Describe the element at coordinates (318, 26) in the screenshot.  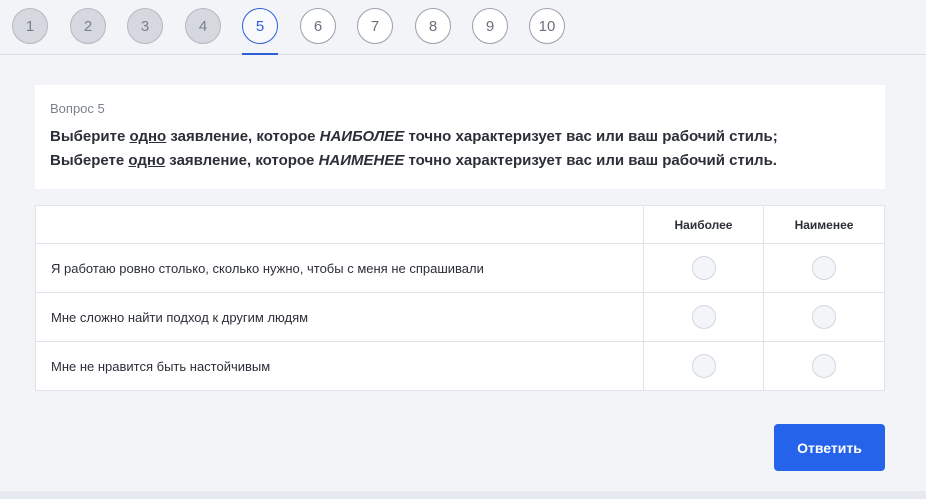
I see `step-6: 6` at that location.